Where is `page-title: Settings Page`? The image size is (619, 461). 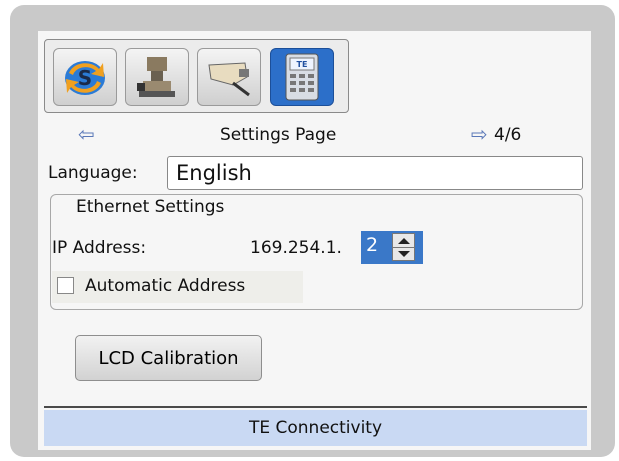 page-title: Settings Page is located at coordinates (278, 135).